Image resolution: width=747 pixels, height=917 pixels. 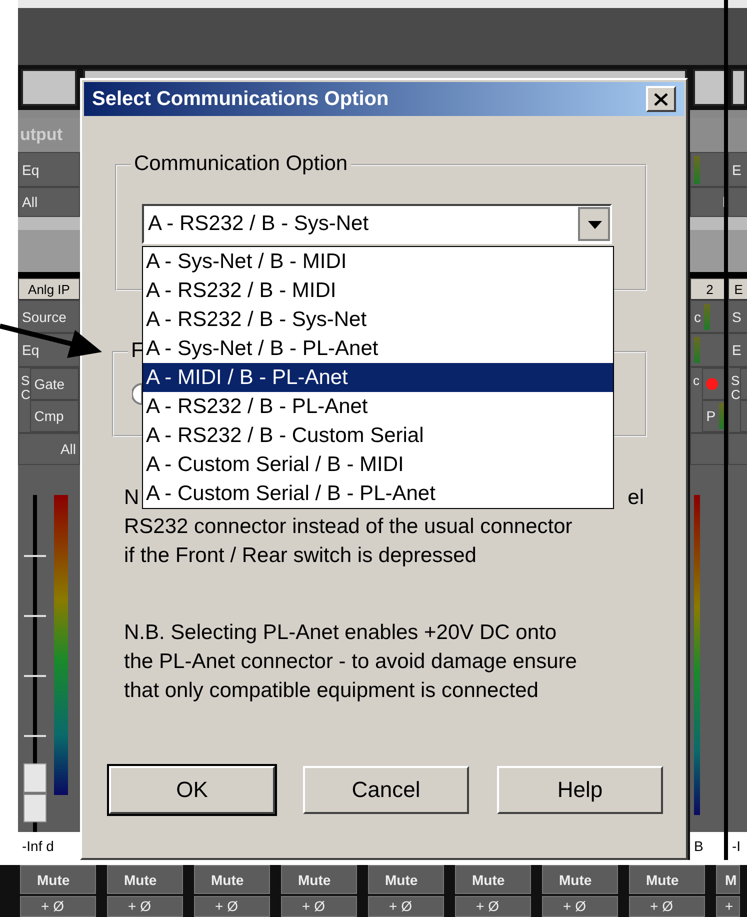 What do you see at coordinates (728, 879) in the screenshot?
I see `mute-button: M` at bounding box center [728, 879].